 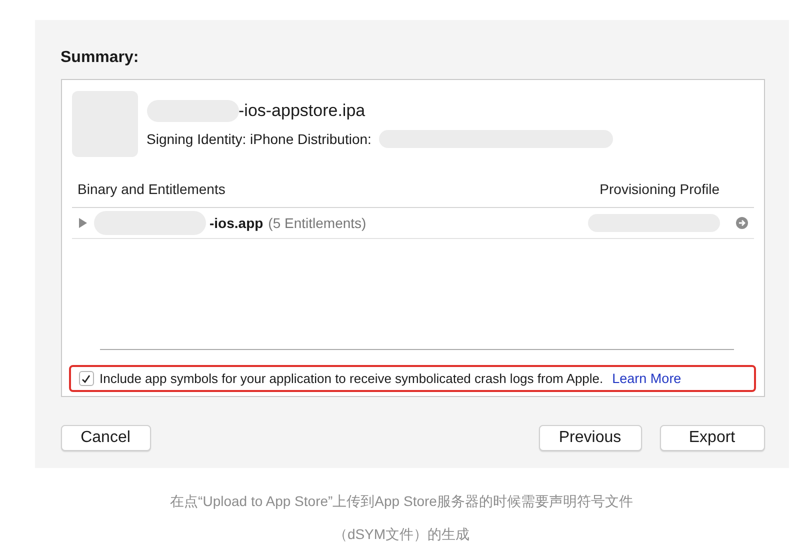 What do you see at coordinates (401, 535) in the screenshot?
I see `caption-text: （dSYM文件）的生成` at bounding box center [401, 535].